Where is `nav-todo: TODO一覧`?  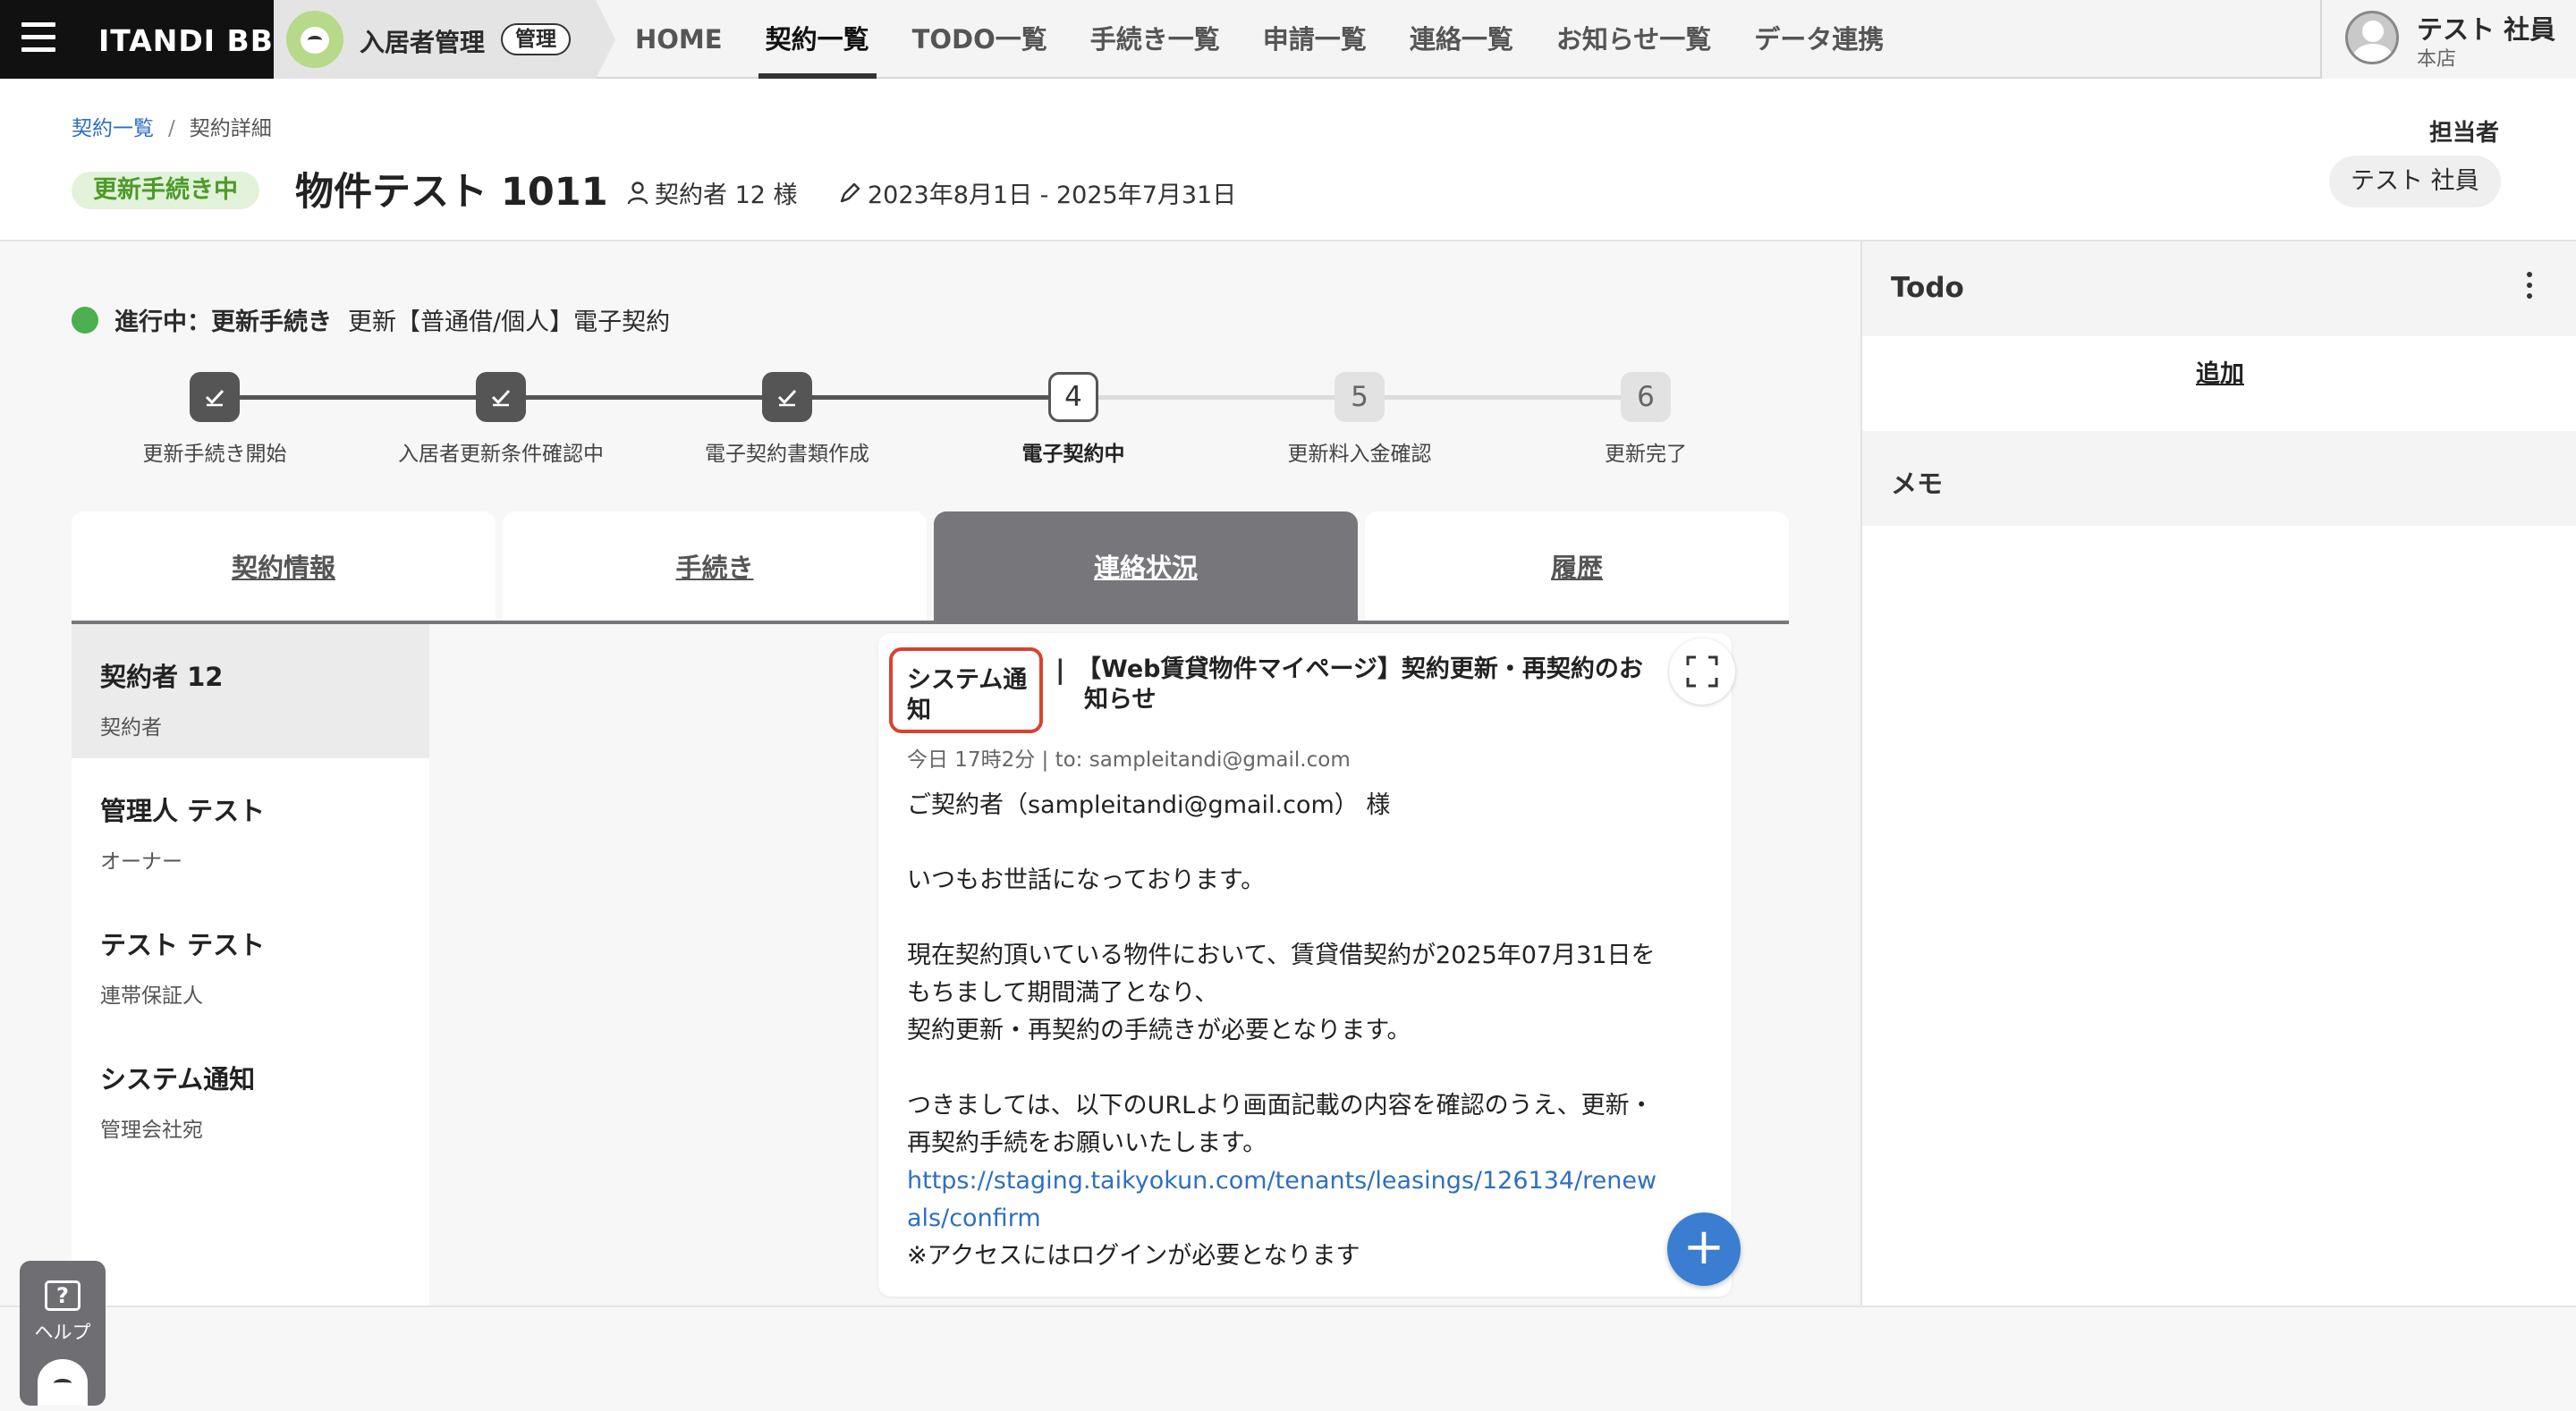 nav-todo: TODO一覧 is located at coordinates (980, 39).